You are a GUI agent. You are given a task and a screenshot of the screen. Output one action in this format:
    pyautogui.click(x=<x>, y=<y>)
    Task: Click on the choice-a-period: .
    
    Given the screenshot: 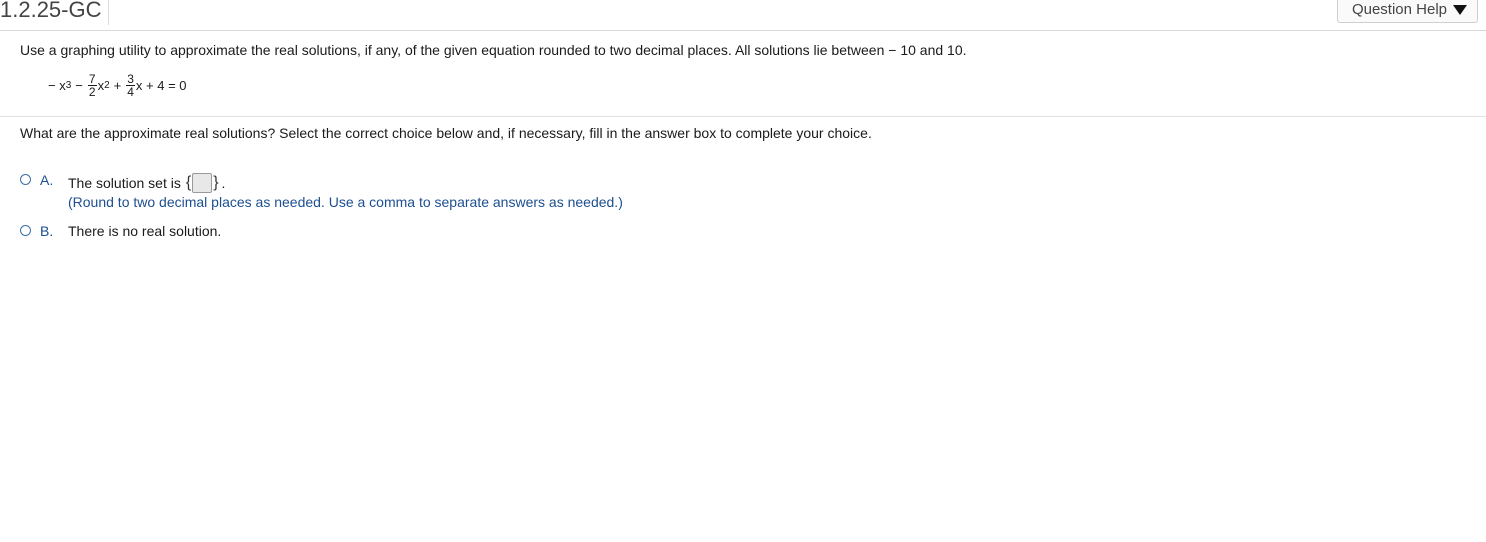 What is the action you would take?
    pyautogui.click(x=223, y=183)
    